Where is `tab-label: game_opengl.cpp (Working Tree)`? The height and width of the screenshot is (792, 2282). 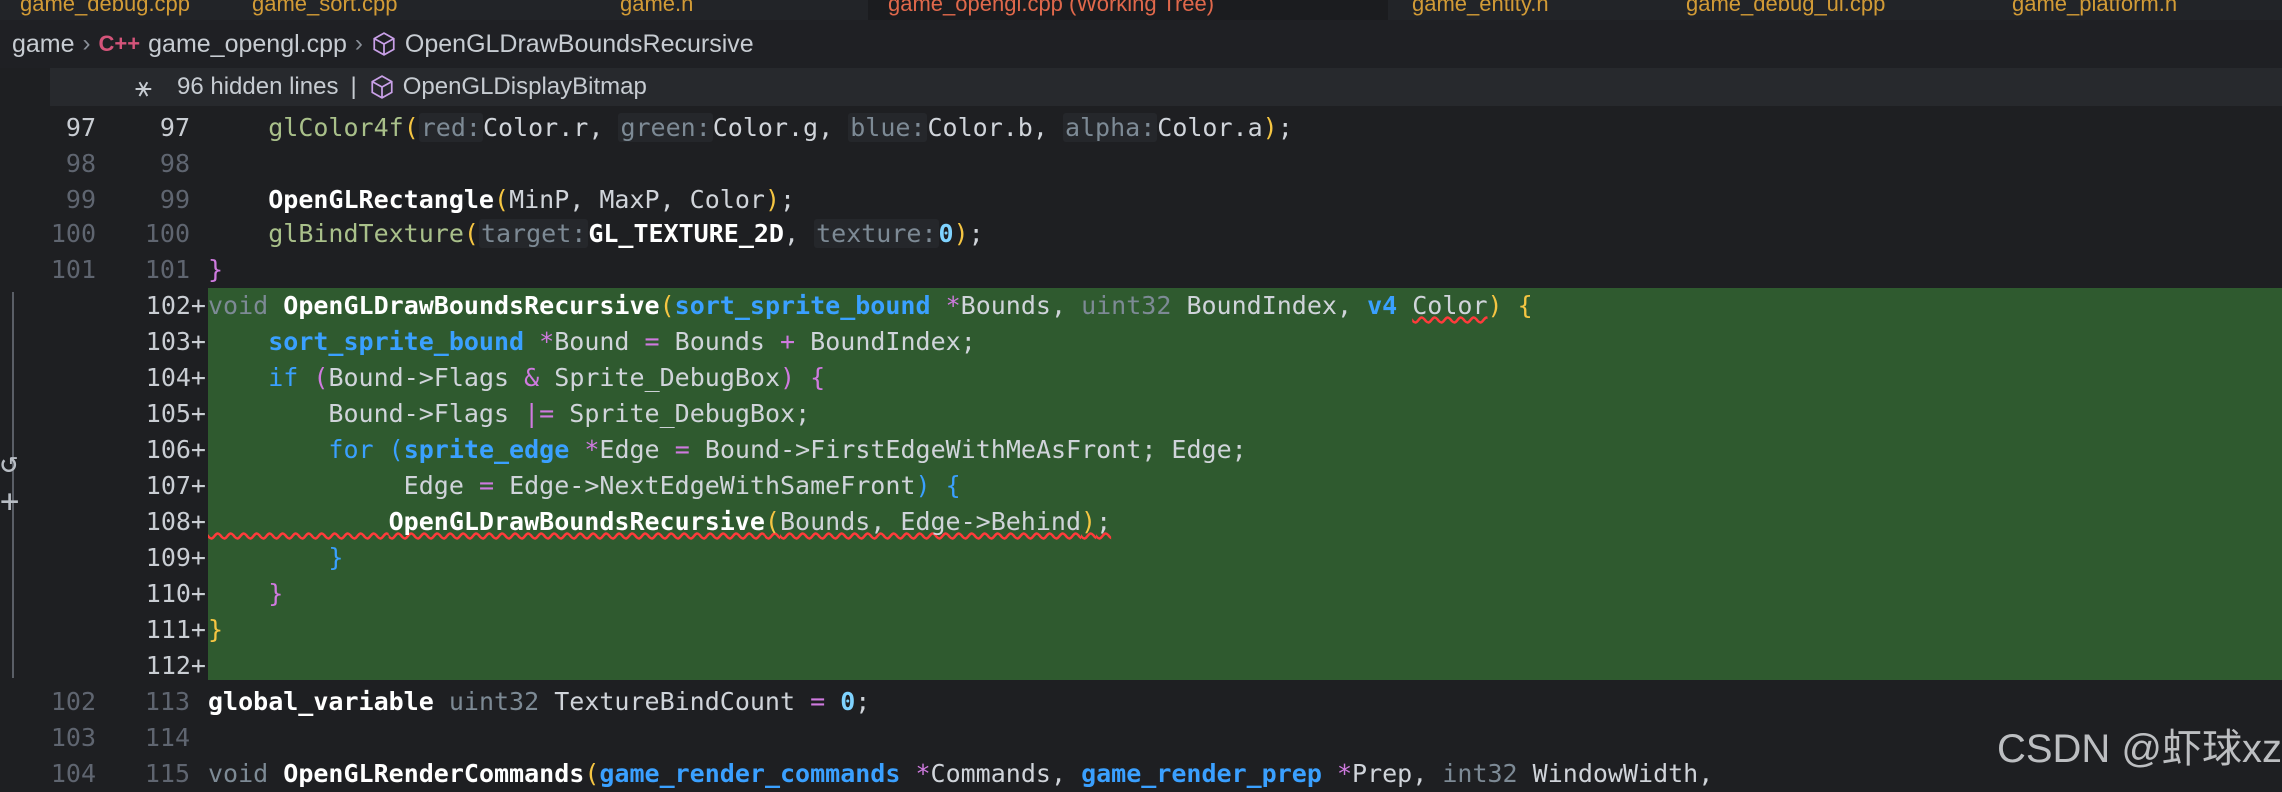
tab-label: game_opengl.cpp (Working Tree) is located at coordinates (1051, 8).